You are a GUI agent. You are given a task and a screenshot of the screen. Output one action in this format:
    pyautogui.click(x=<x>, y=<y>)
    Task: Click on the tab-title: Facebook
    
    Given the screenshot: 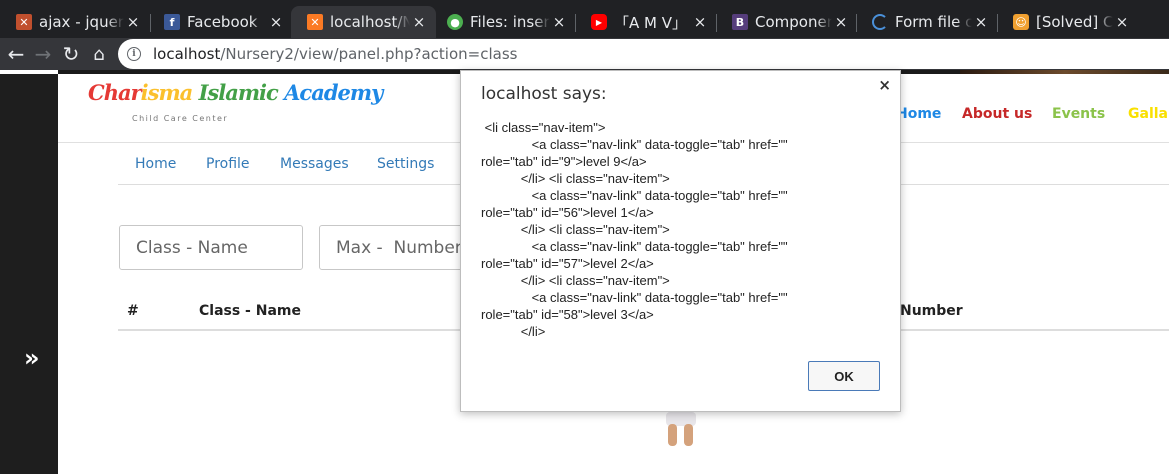 What is the action you would take?
    pyautogui.click(x=222, y=22)
    